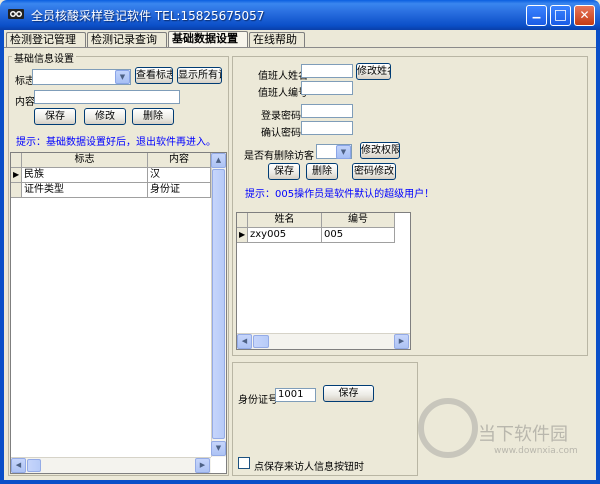  What do you see at coordinates (179, 175) in the screenshot?
I see `table-row-content: 汉` at bounding box center [179, 175].